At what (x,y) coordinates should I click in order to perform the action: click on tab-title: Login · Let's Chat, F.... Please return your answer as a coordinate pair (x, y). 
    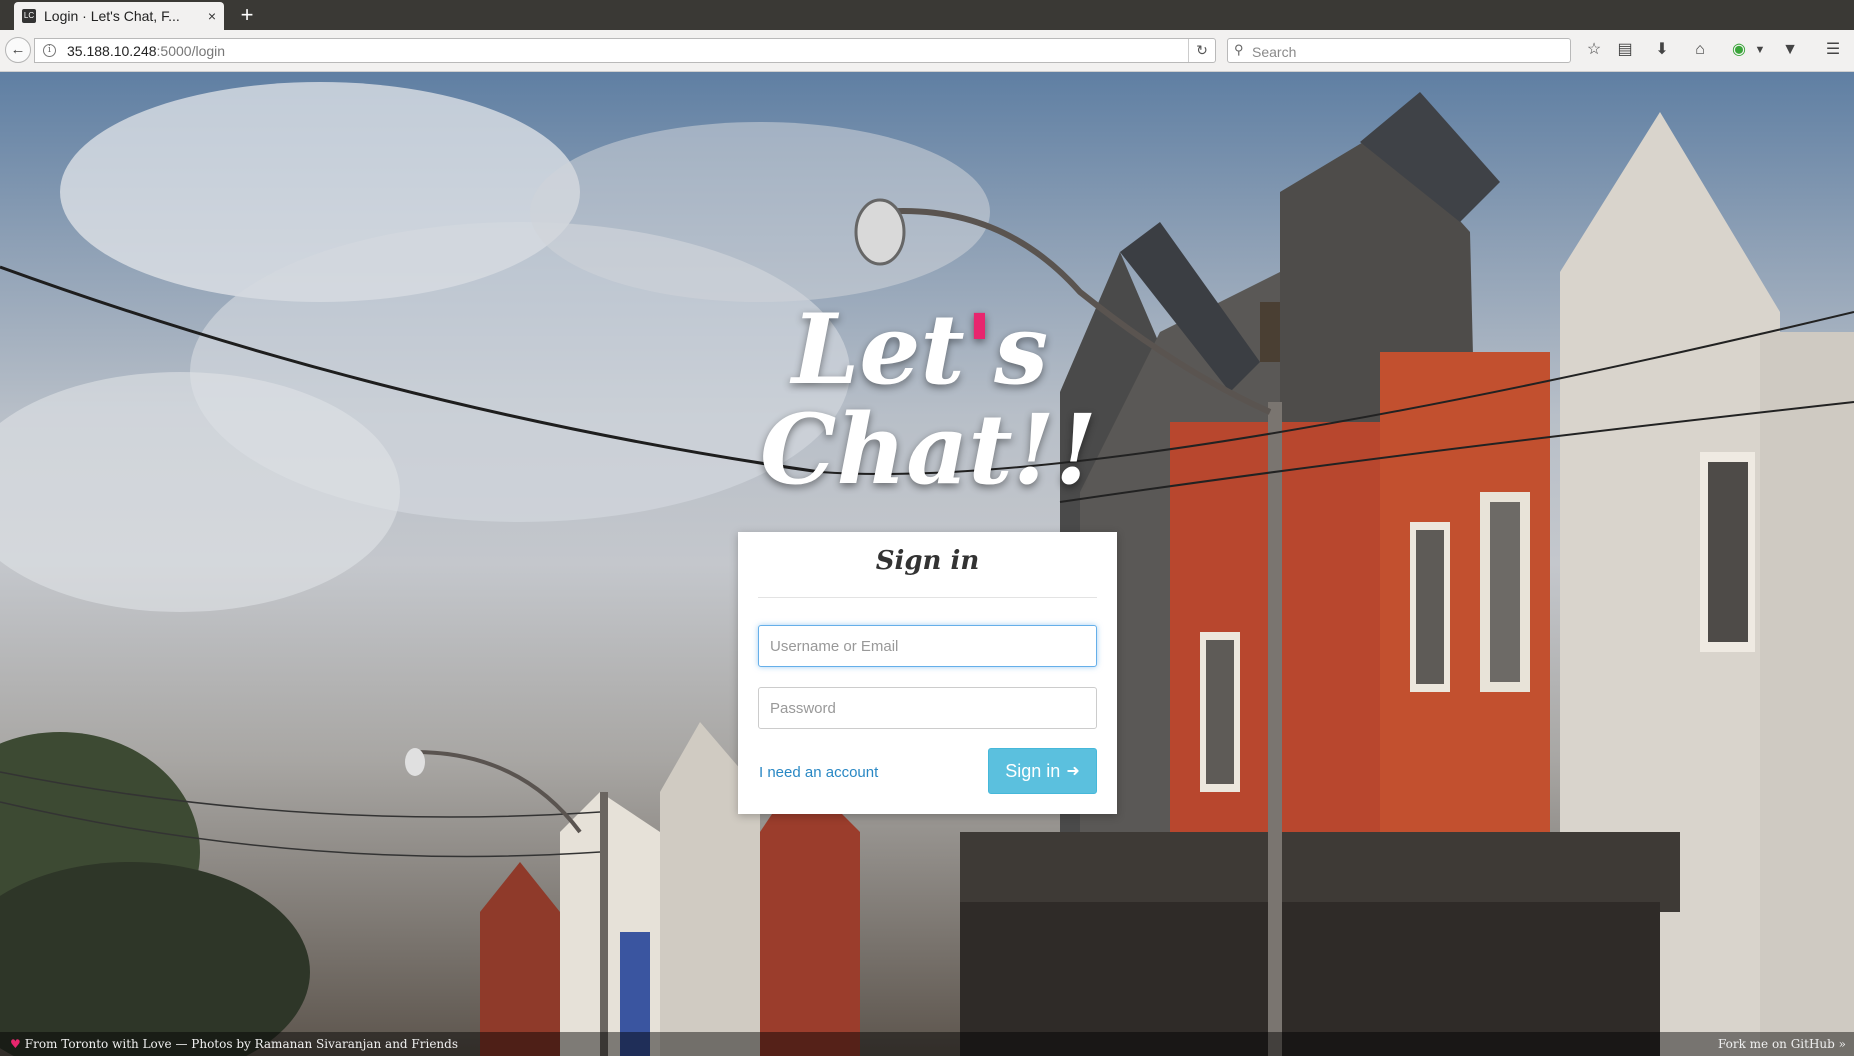
    Looking at the image, I should click on (112, 16).